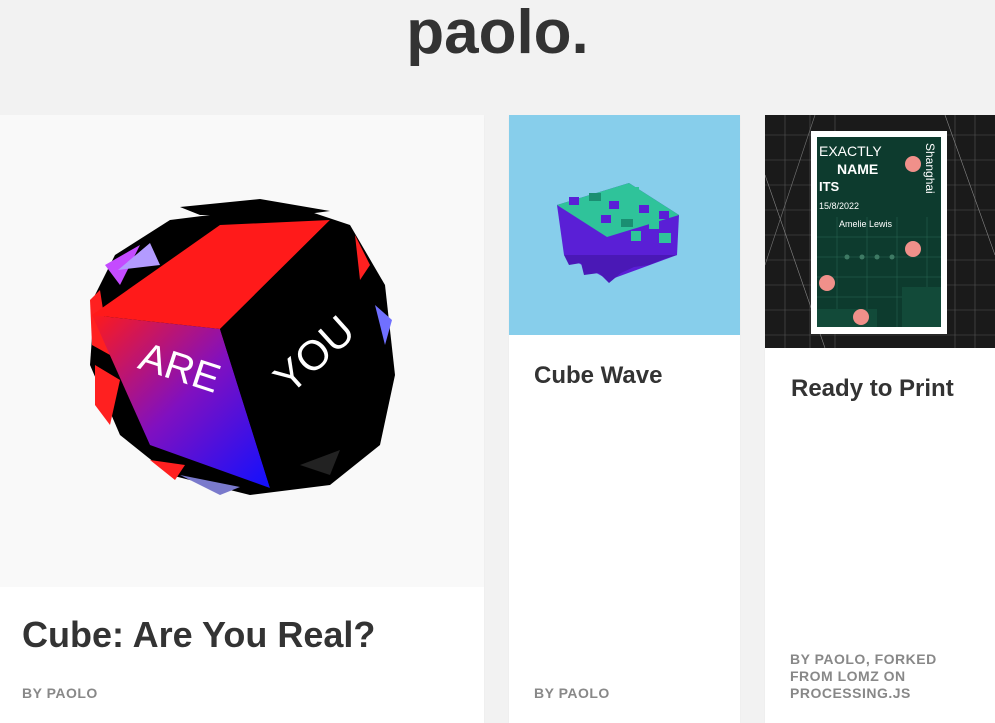 This screenshot has height=723, width=995. Describe the element at coordinates (866, 224) in the screenshot. I see `poster-person: Amelie Lewis` at that location.